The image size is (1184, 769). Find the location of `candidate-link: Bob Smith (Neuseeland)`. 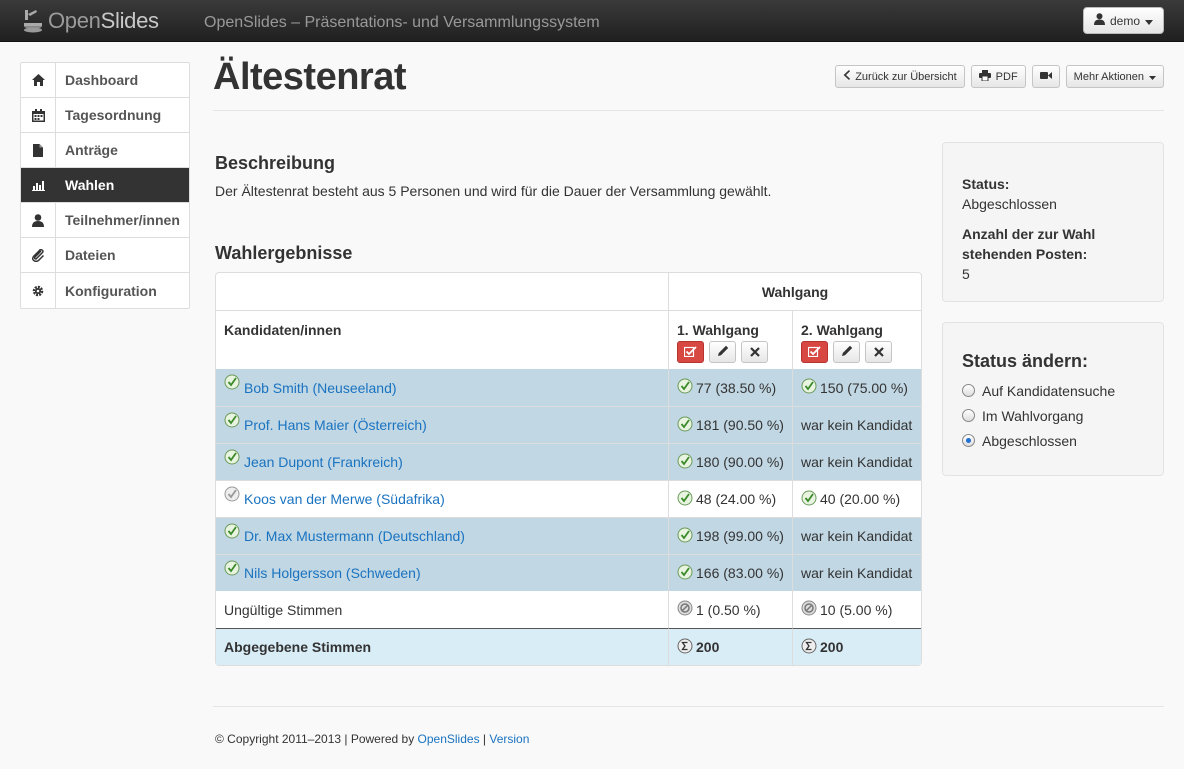

candidate-link: Bob Smith (Neuseeland) is located at coordinates (320, 388).